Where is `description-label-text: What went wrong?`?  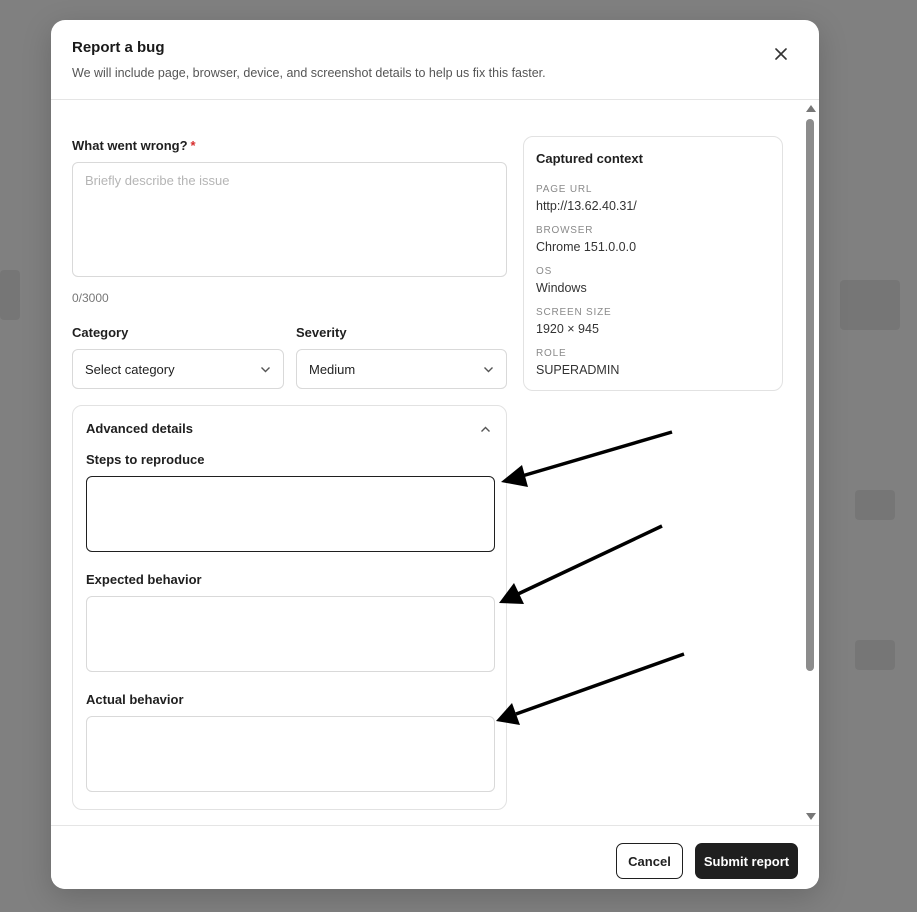 description-label-text: What went wrong? is located at coordinates (130, 145).